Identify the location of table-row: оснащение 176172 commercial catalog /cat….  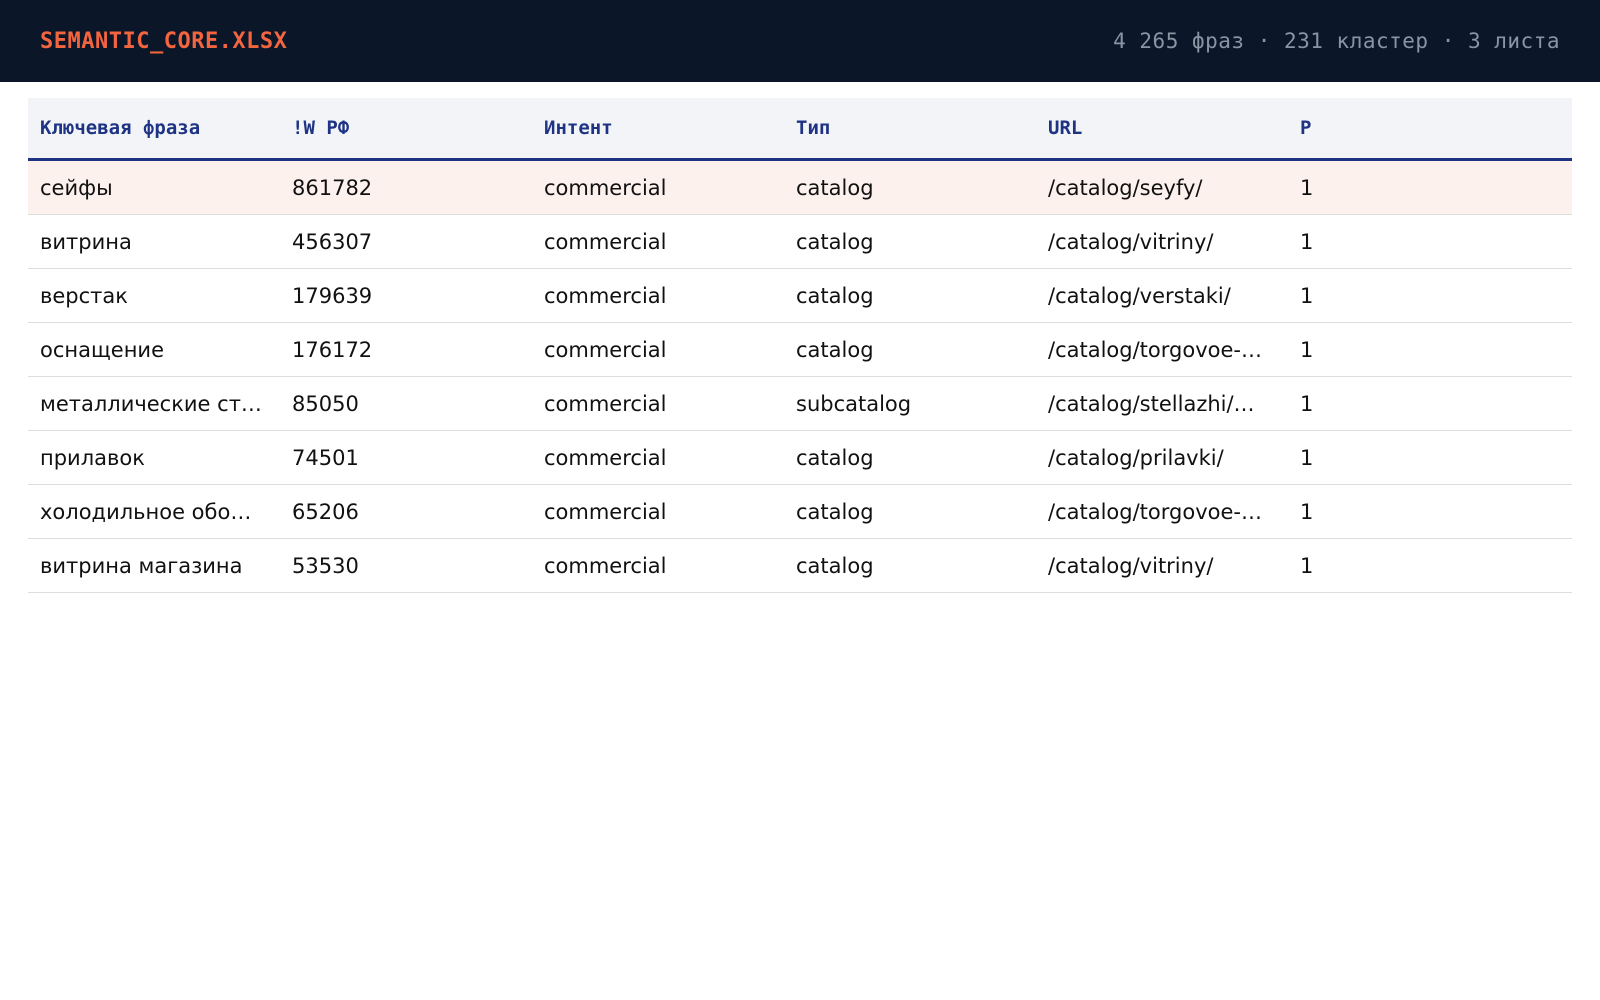
(800, 349).